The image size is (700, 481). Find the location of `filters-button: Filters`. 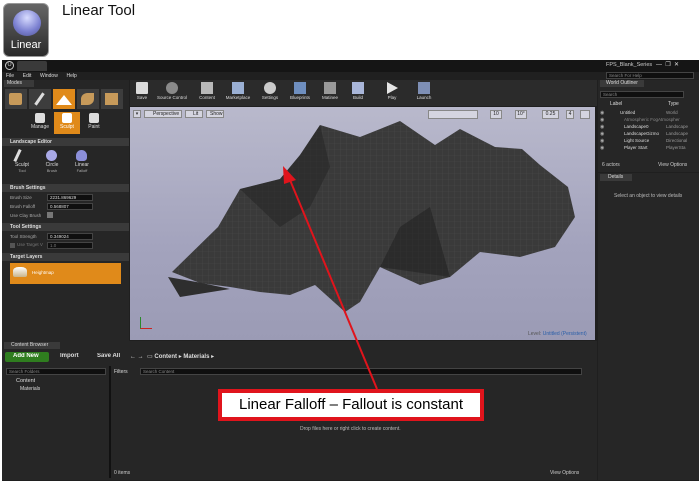

filters-button: Filters is located at coordinates (121, 372).